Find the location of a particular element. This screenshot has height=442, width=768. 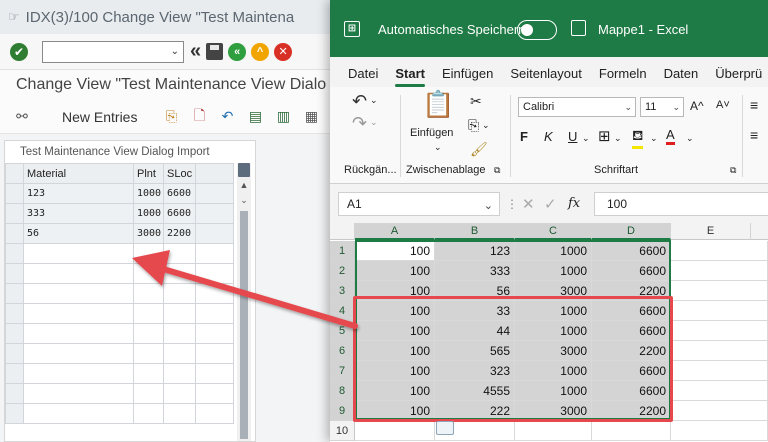

plant-cell: 3000 is located at coordinates (148, 233).